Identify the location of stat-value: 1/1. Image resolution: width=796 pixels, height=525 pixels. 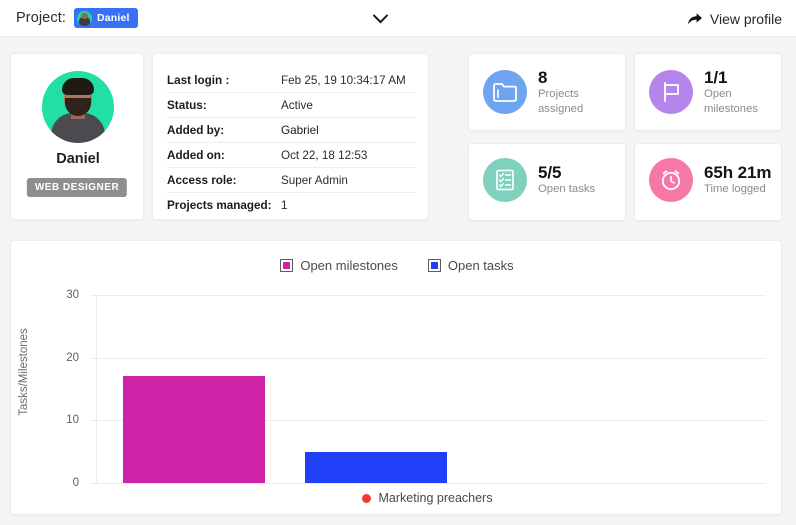
(716, 77).